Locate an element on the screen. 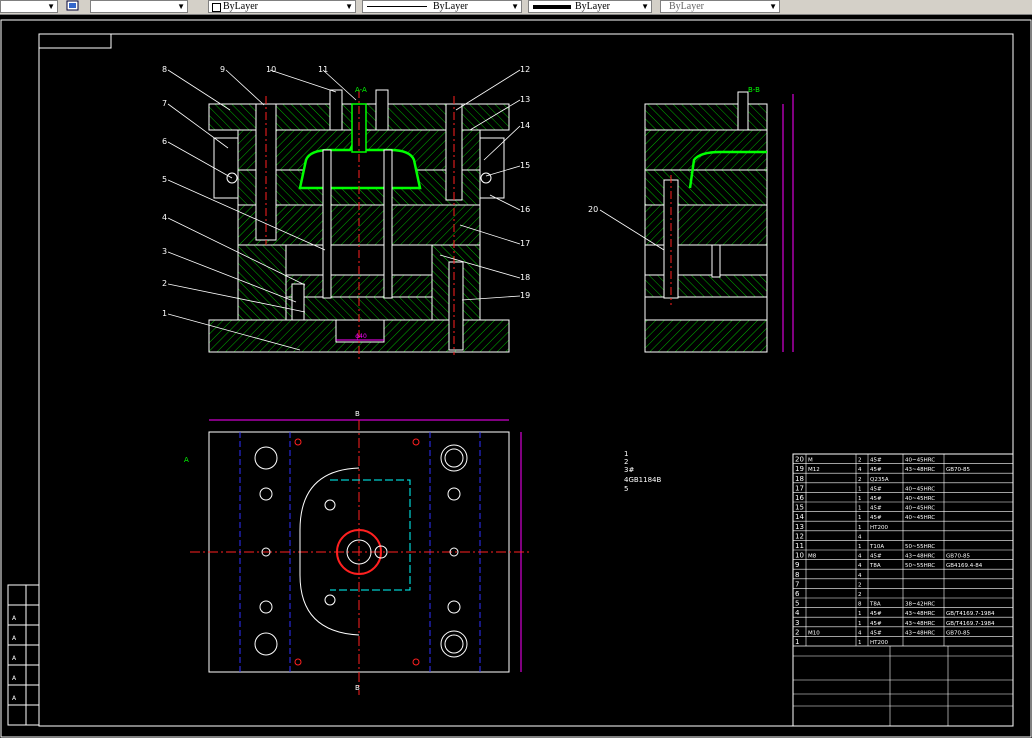 The width and height of the screenshot is (1032, 738). bom-cell: M8 is located at coordinates (812, 557).